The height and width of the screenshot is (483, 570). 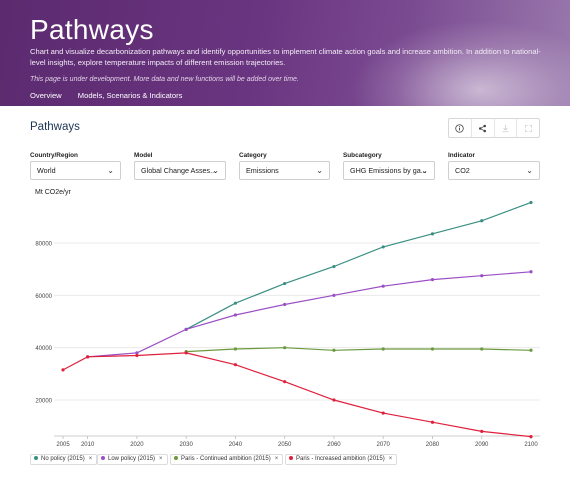 I want to click on y-tick-label: 40000, so click(x=43, y=349).